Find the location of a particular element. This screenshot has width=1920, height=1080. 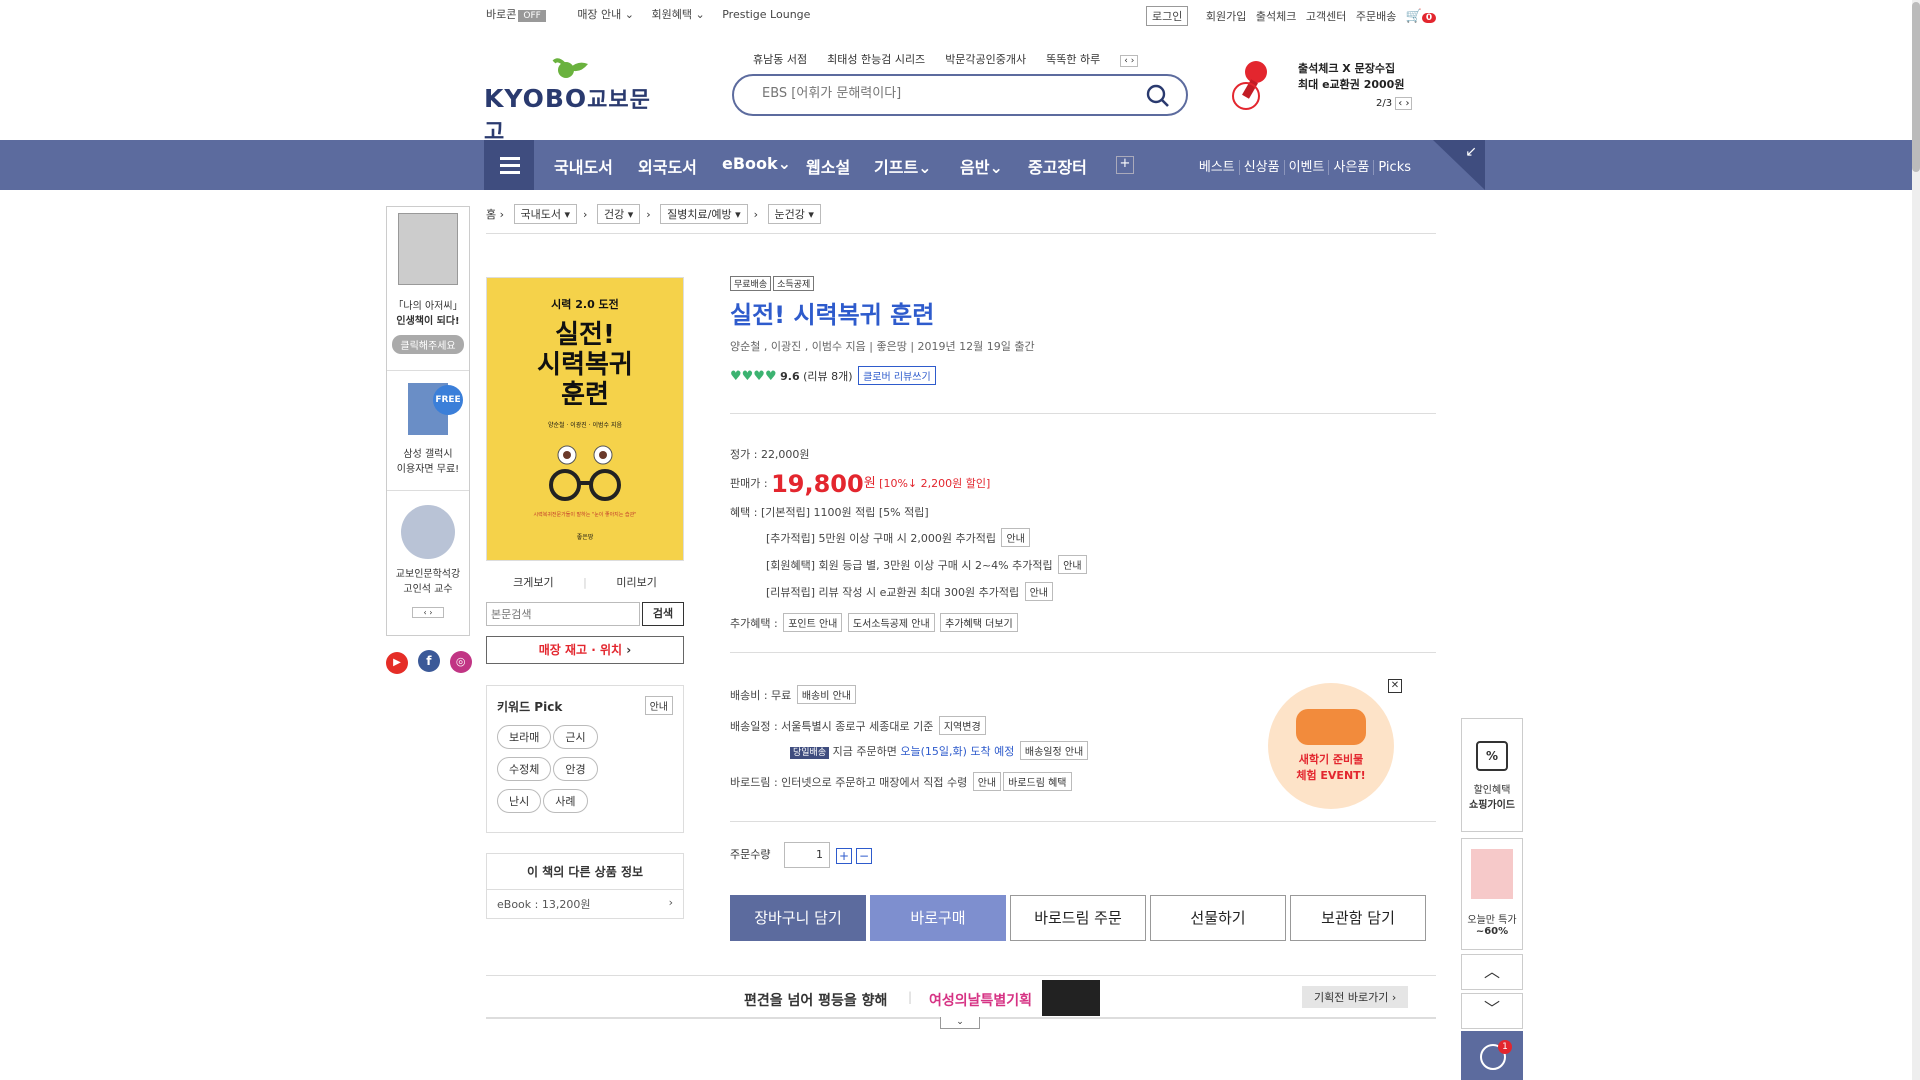

keyword-pill: 사례 is located at coordinates (565, 801).